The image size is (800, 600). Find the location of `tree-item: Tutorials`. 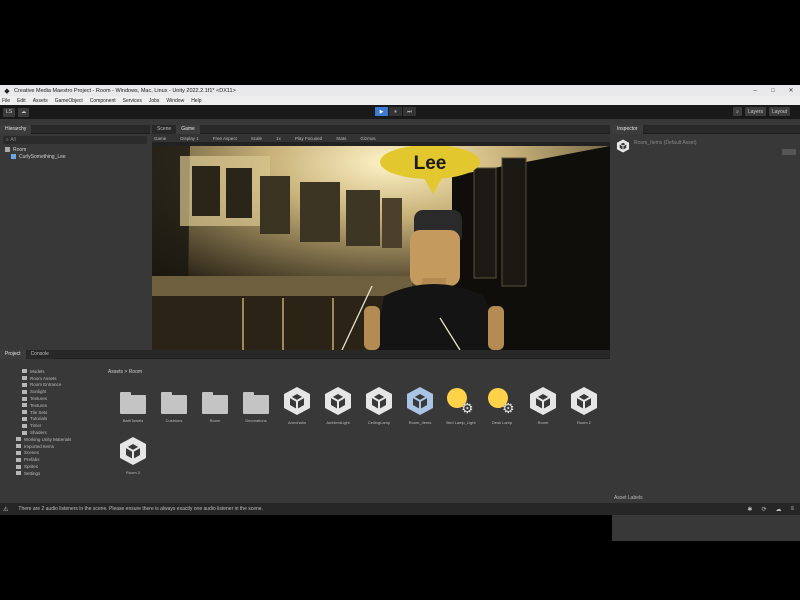

tree-item: Tutorials is located at coordinates (52, 419).